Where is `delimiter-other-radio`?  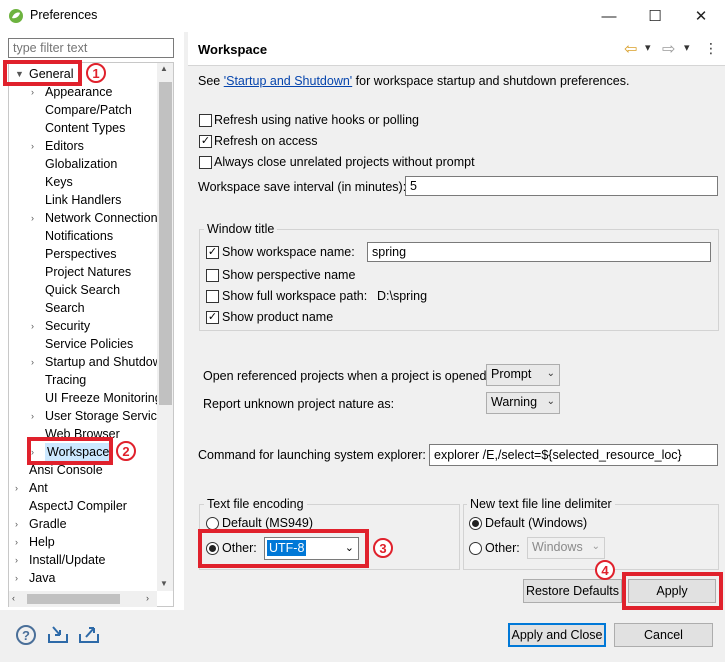
delimiter-other-radio is located at coordinates (475, 548).